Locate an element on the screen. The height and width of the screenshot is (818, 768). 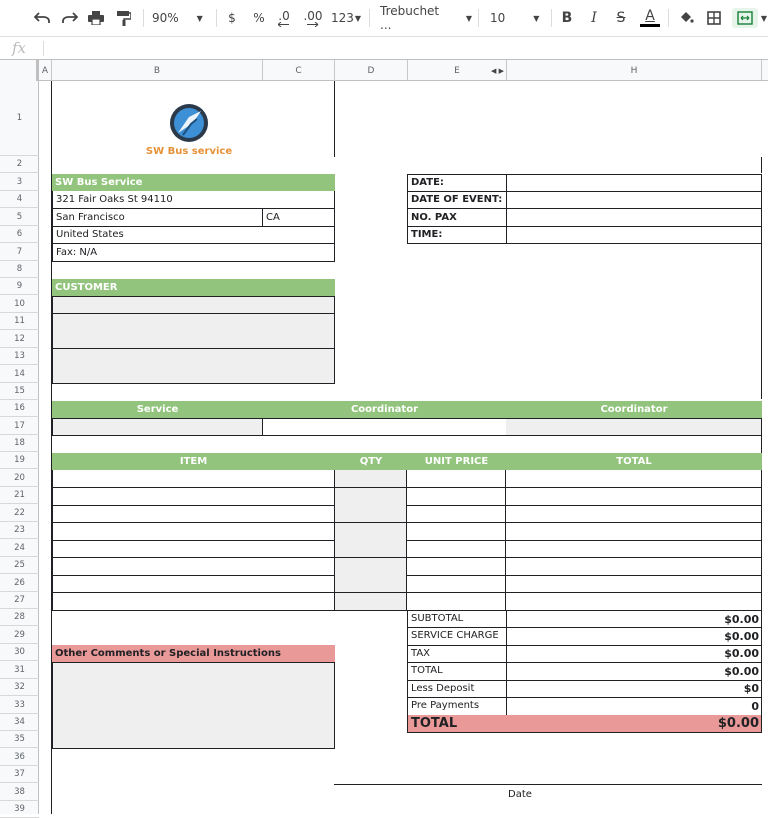
row-header-14: 14 is located at coordinates (19, 374).